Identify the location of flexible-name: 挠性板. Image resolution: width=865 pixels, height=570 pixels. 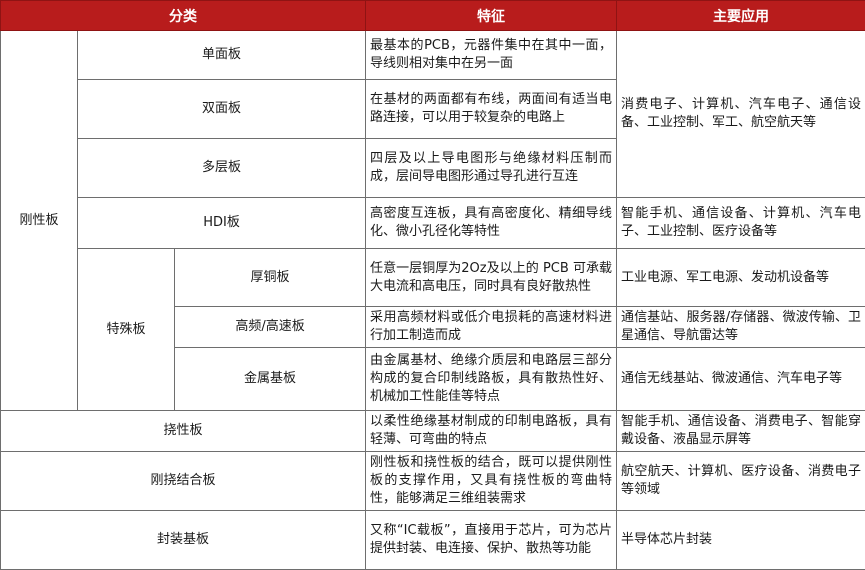
(183, 431).